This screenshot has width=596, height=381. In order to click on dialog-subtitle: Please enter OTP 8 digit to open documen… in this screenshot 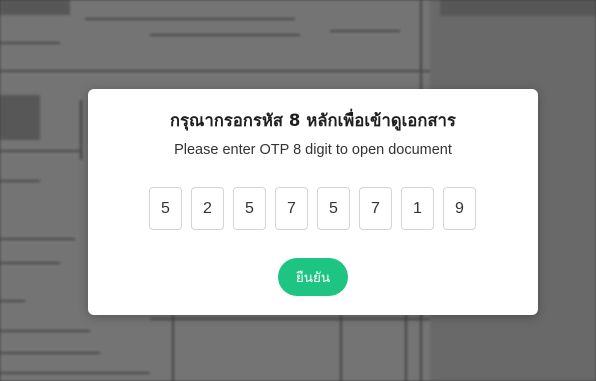, I will do `click(313, 150)`.